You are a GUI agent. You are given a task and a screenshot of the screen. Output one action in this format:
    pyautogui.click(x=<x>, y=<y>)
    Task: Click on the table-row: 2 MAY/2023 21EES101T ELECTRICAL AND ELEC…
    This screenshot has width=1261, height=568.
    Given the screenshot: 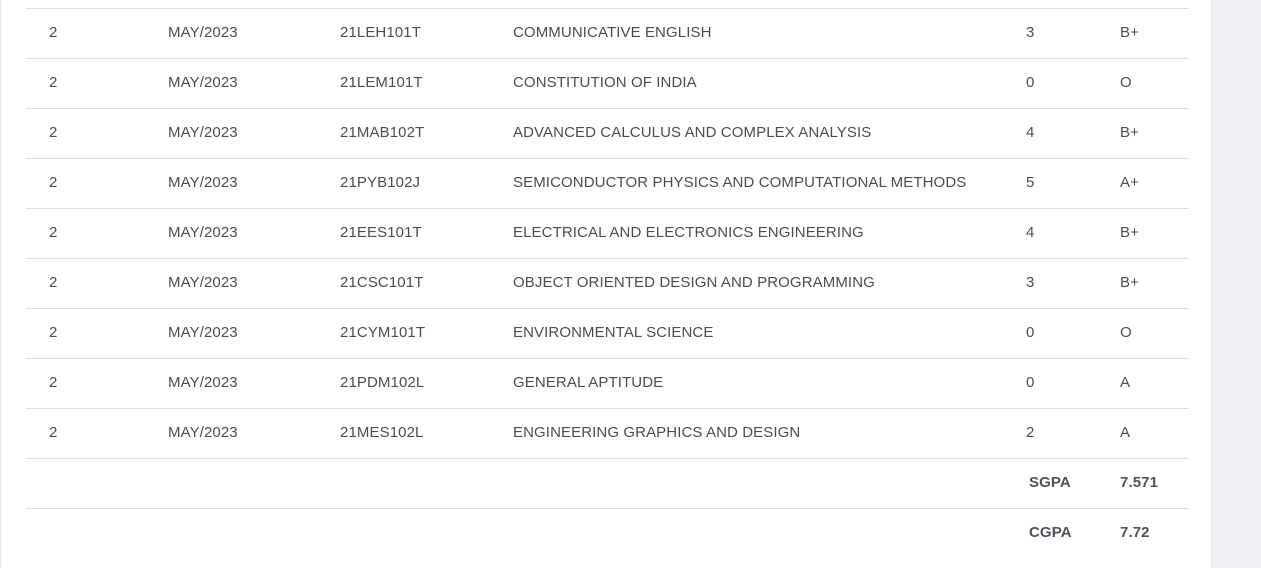 What is the action you would take?
    pyautogui.click(x=607, y=234)
    